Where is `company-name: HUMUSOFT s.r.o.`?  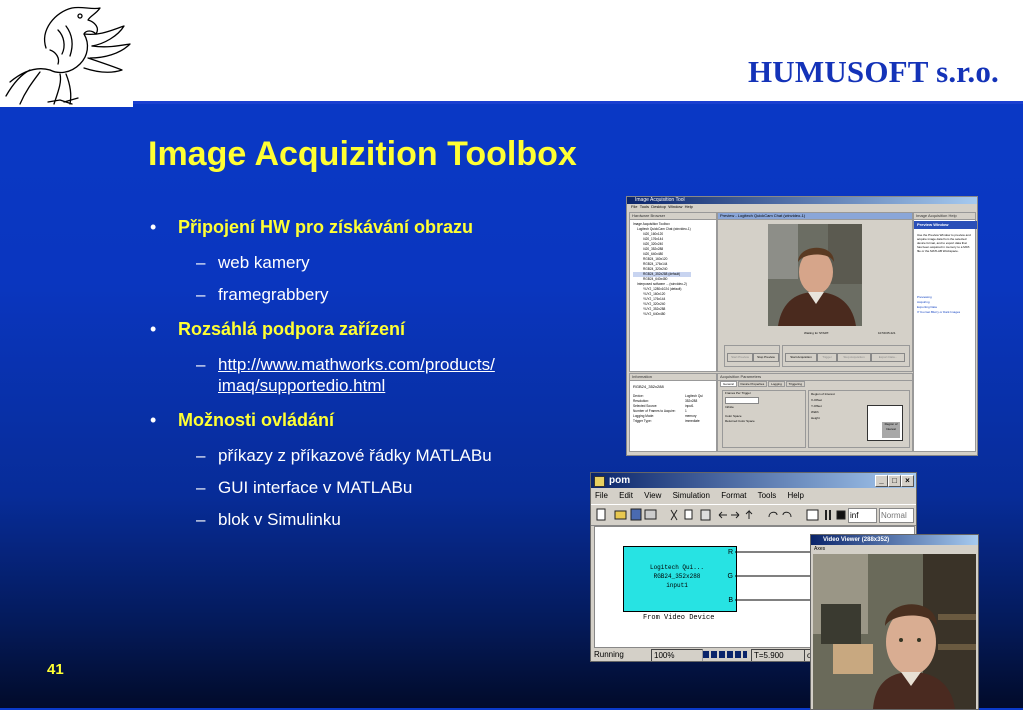
company-name: HUMUSOFT s.r.o. is located at coordinates (873, 71).